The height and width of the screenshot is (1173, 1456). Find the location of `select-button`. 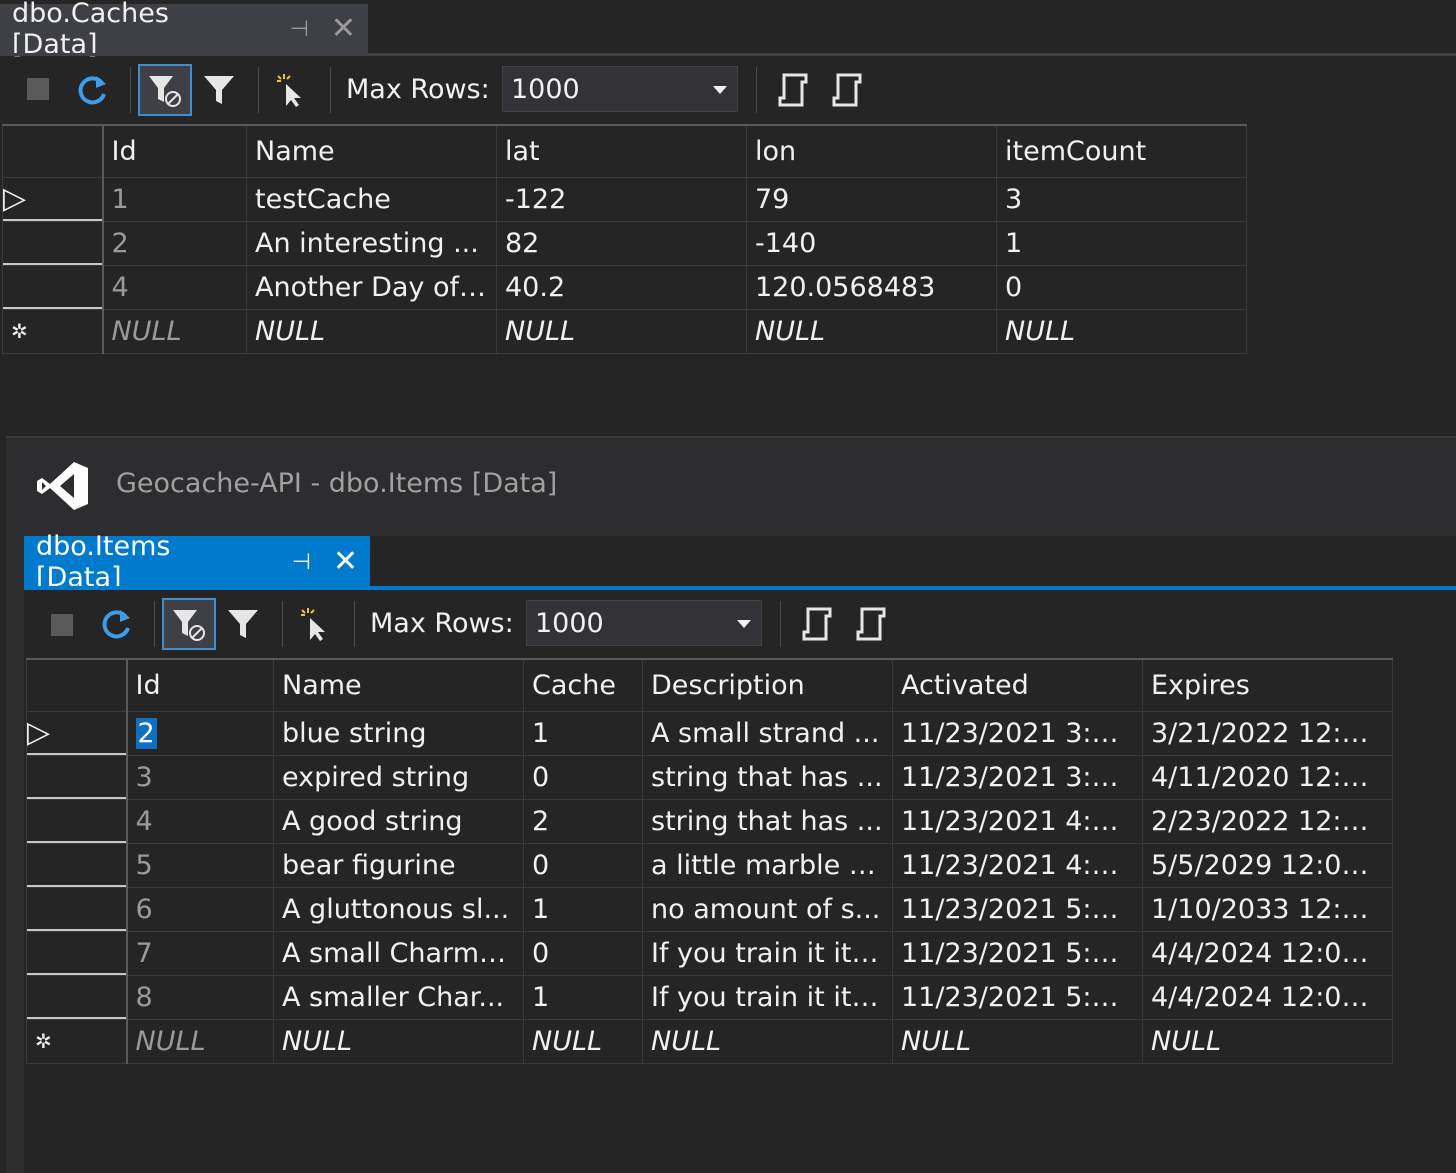

select-button is located at coordinates (291, 91).